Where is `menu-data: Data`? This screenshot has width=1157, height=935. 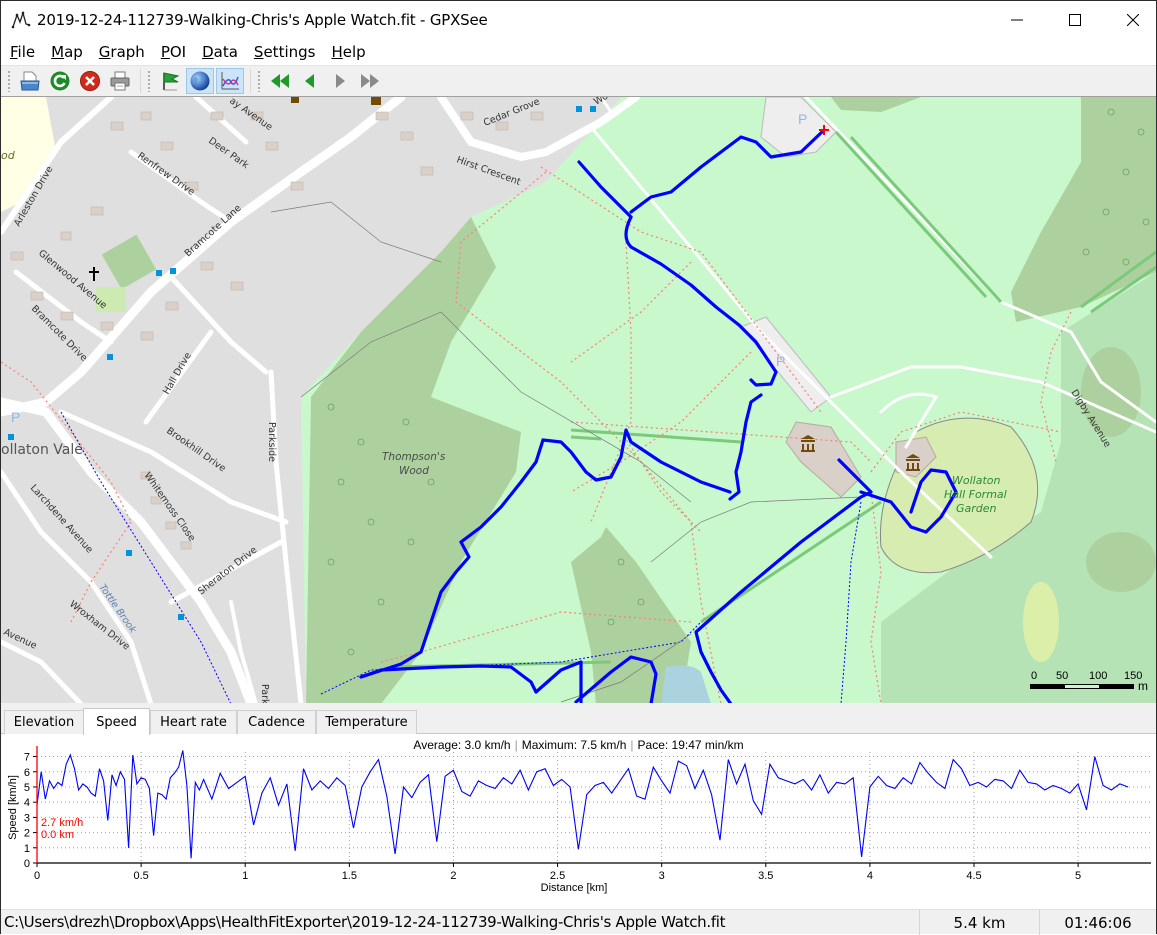 menu-data: Data is located at coordinates (220, 52).